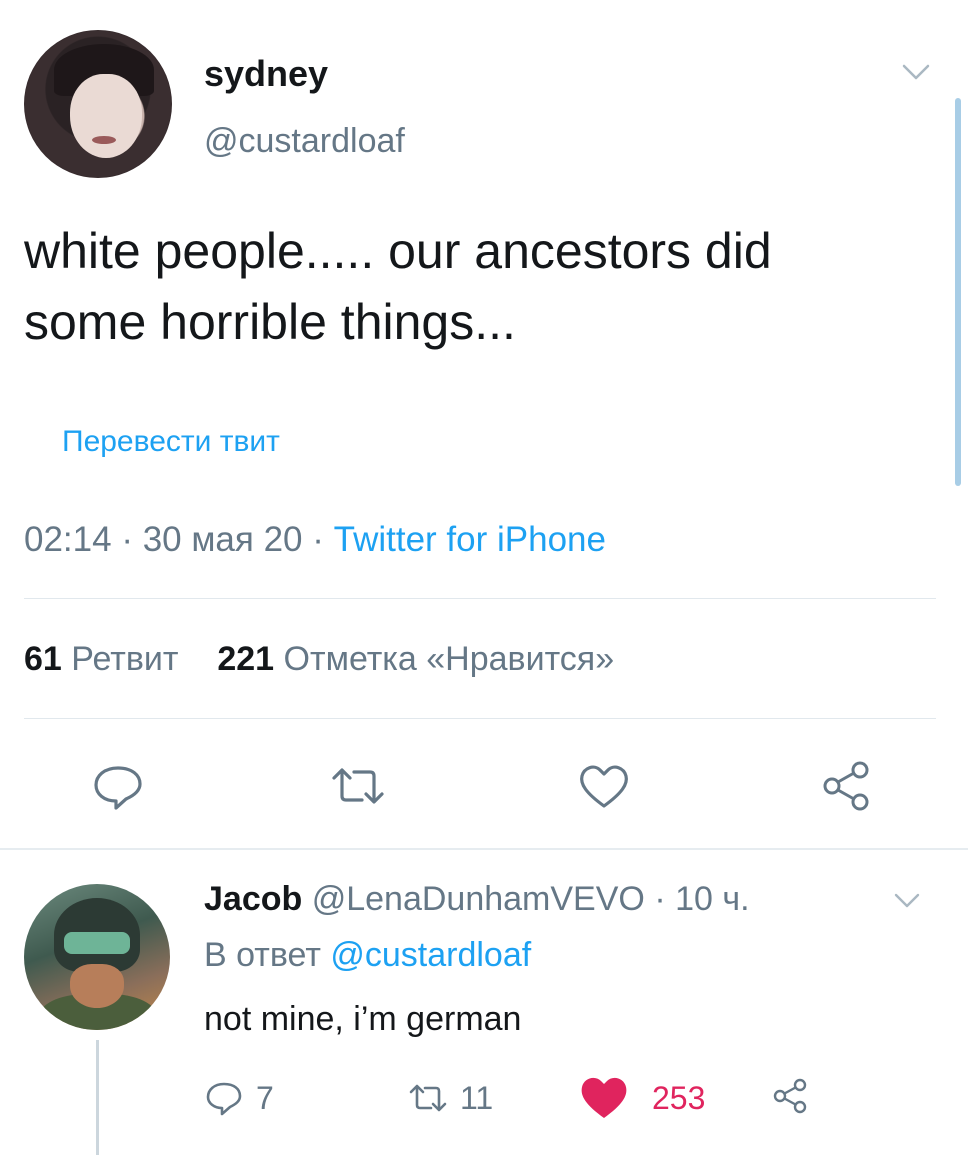 The image size is (968, 1155). What do you see at coordinates (265, 1098) in the screenshot?
I see `reply-count: 7` at bounding box center [265, 1098].